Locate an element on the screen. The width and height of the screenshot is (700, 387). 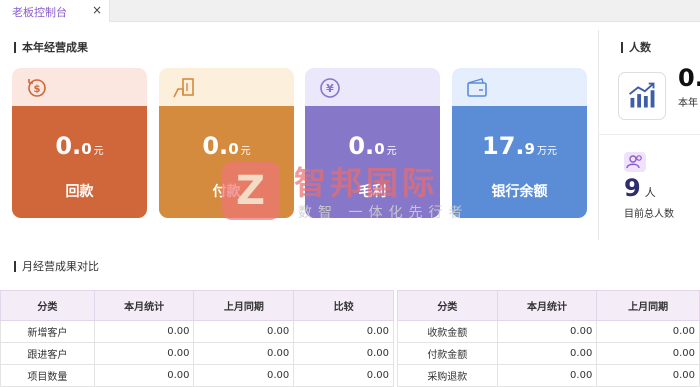
card-value: 17.9 万元 is located at coordinates (519, 146).